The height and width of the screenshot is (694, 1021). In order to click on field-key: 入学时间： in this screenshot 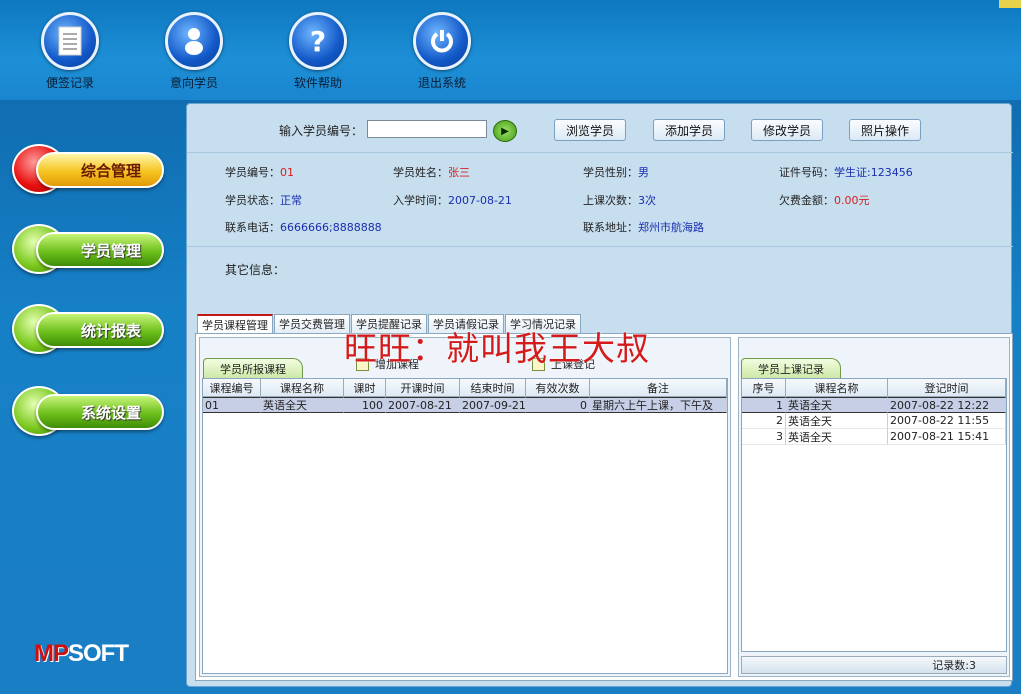, I will do `click(420, 200)`.